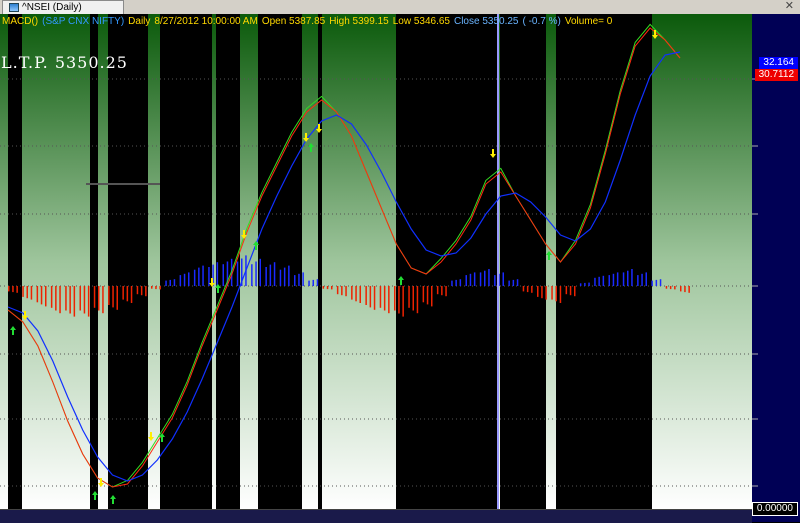 Image resolution: width=800 pixels, height=523 pixels. What do you see at coordinates (778, 63) in the screenshot?
I see `macd-value-label: 32.164` at bounding box center [778, 63].